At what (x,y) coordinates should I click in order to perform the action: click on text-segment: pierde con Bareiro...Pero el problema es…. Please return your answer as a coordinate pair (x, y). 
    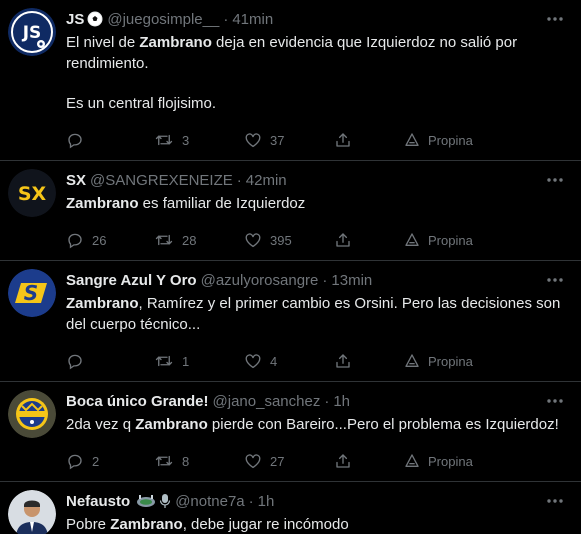
    Looking at the image, I should click on (383, 424).